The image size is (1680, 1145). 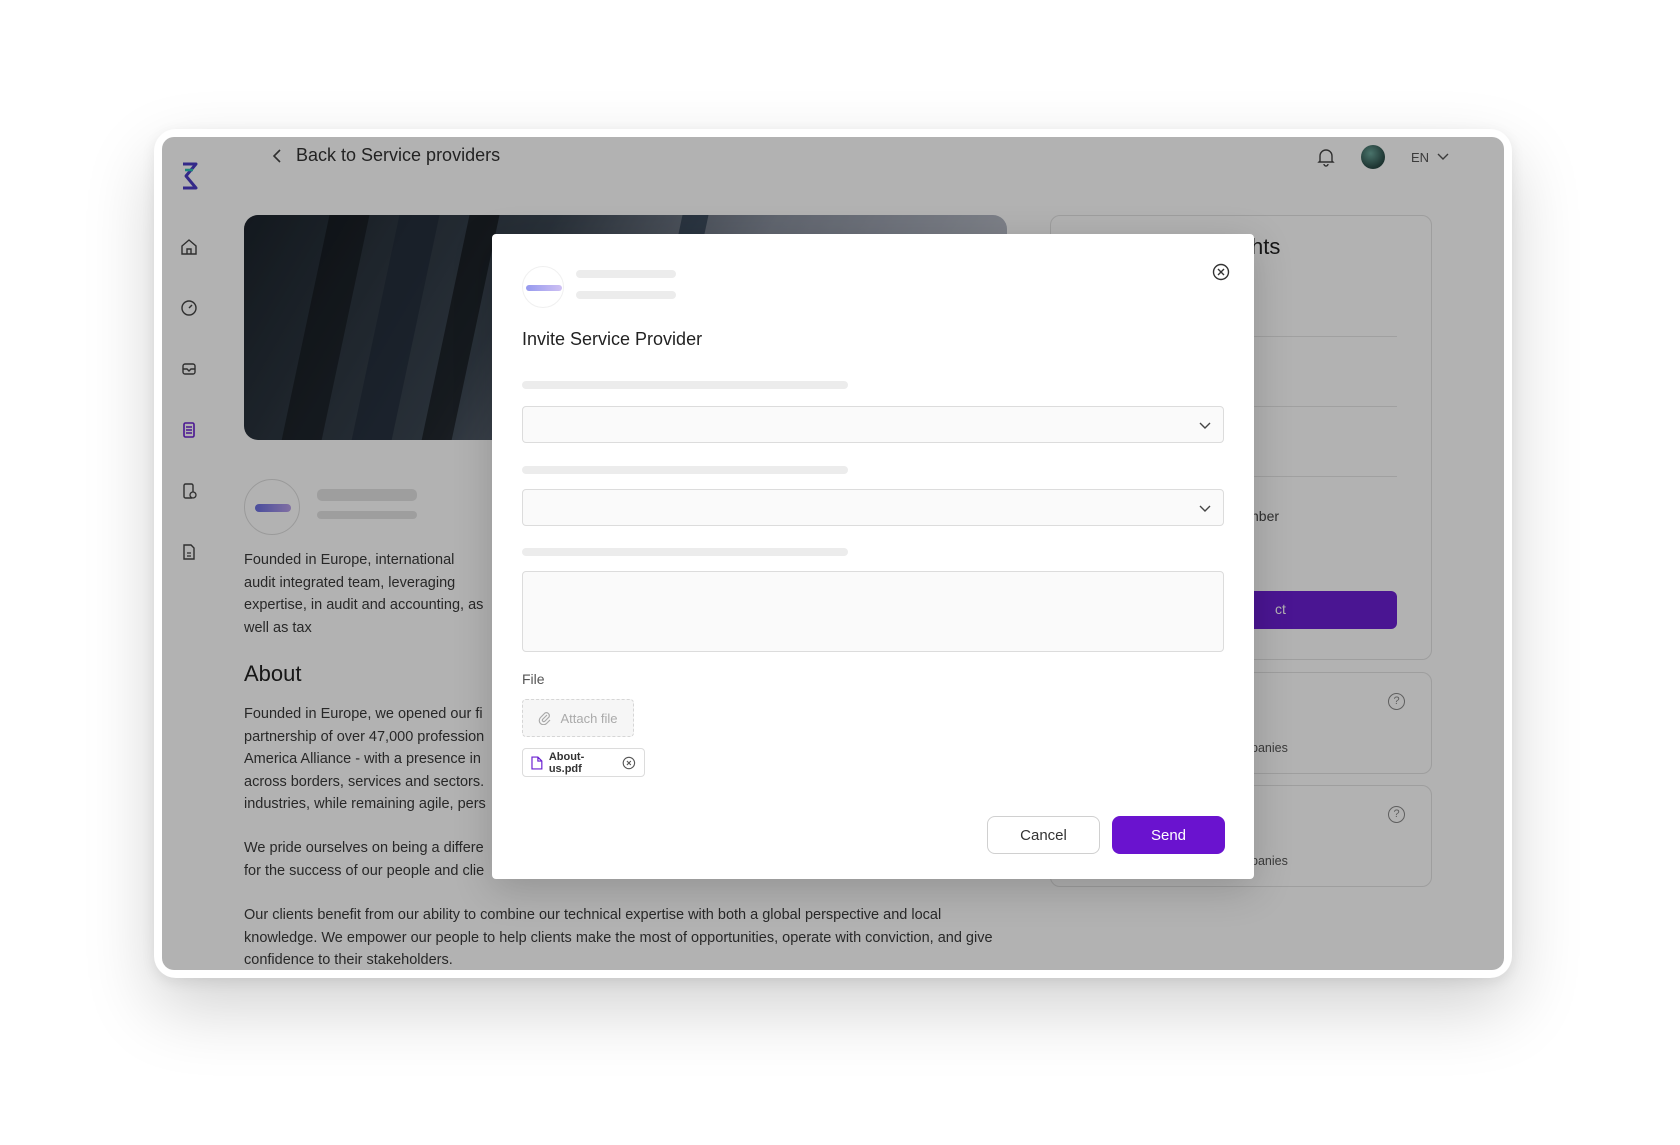 I want to click on attach-file-button: Attach file, so click(x=578, y=718).